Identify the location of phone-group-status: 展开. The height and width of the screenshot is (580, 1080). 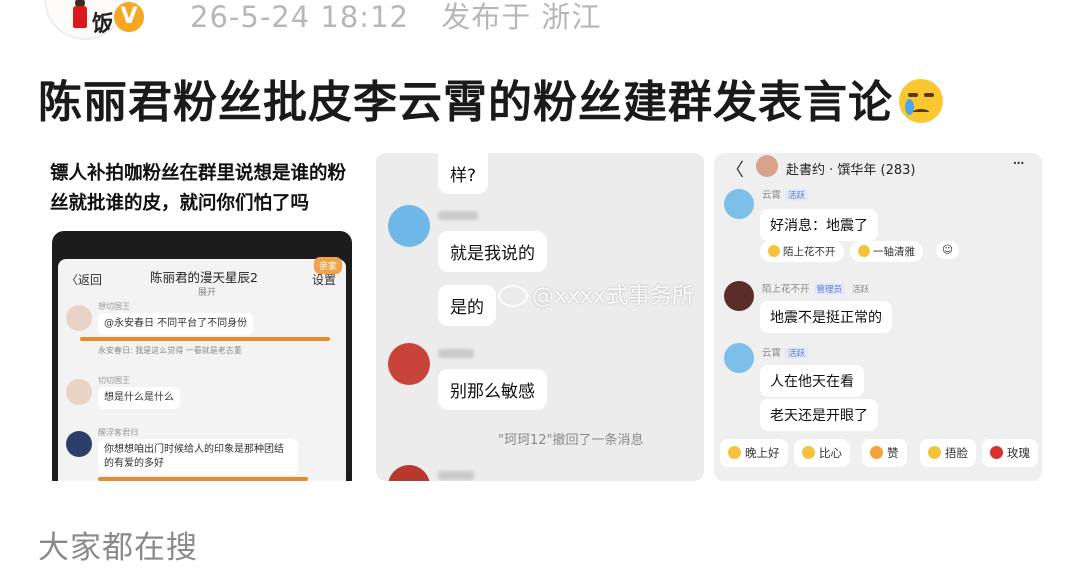
(207, 293).